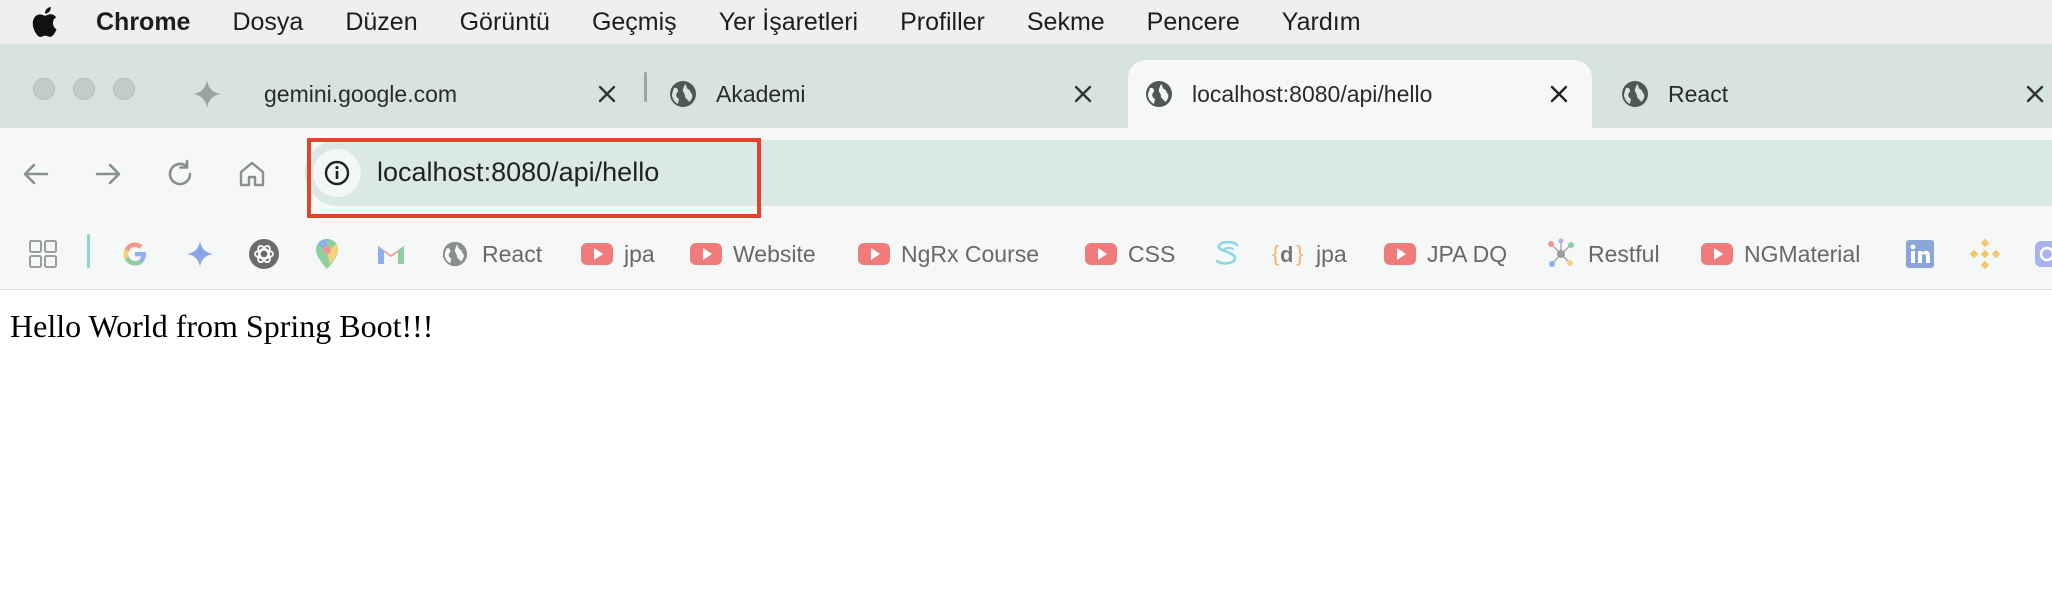  What do you see at coordinates (381, 22) in the screenshot?
I see `menu-duzen: Düzen` at bounding box center [381, 22].